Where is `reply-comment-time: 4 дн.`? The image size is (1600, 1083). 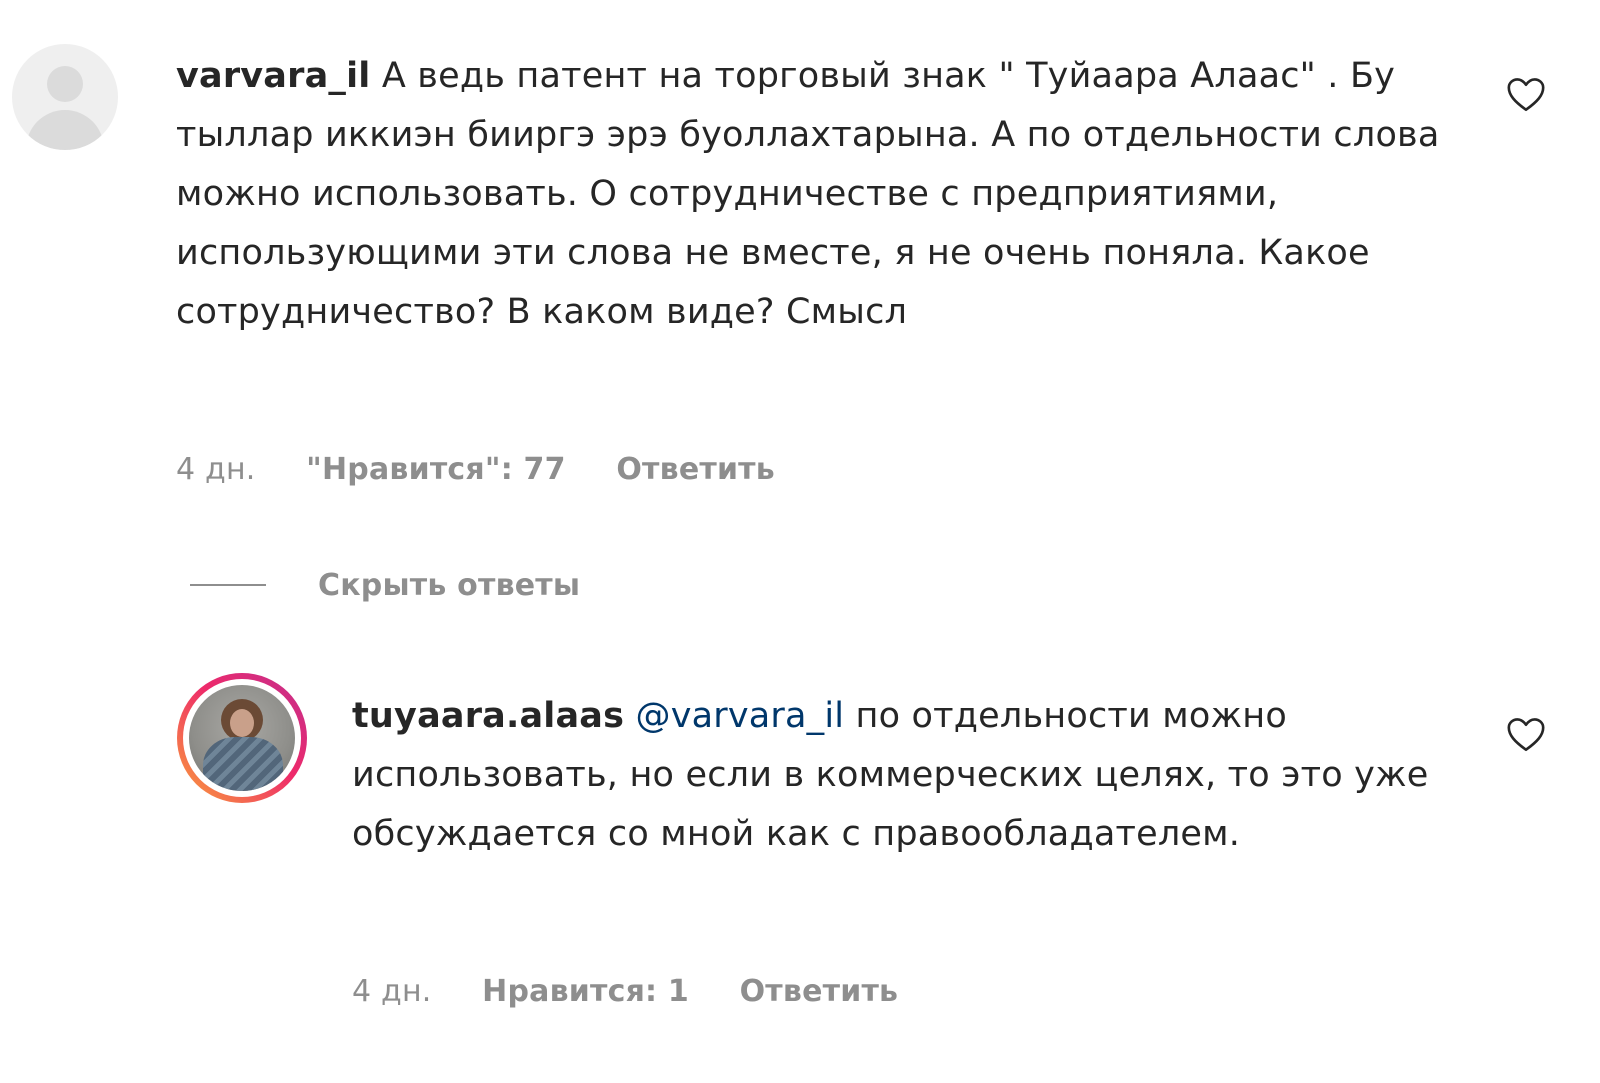
reply-comment-time: 4 дн. is located at coordinates (392, 991).